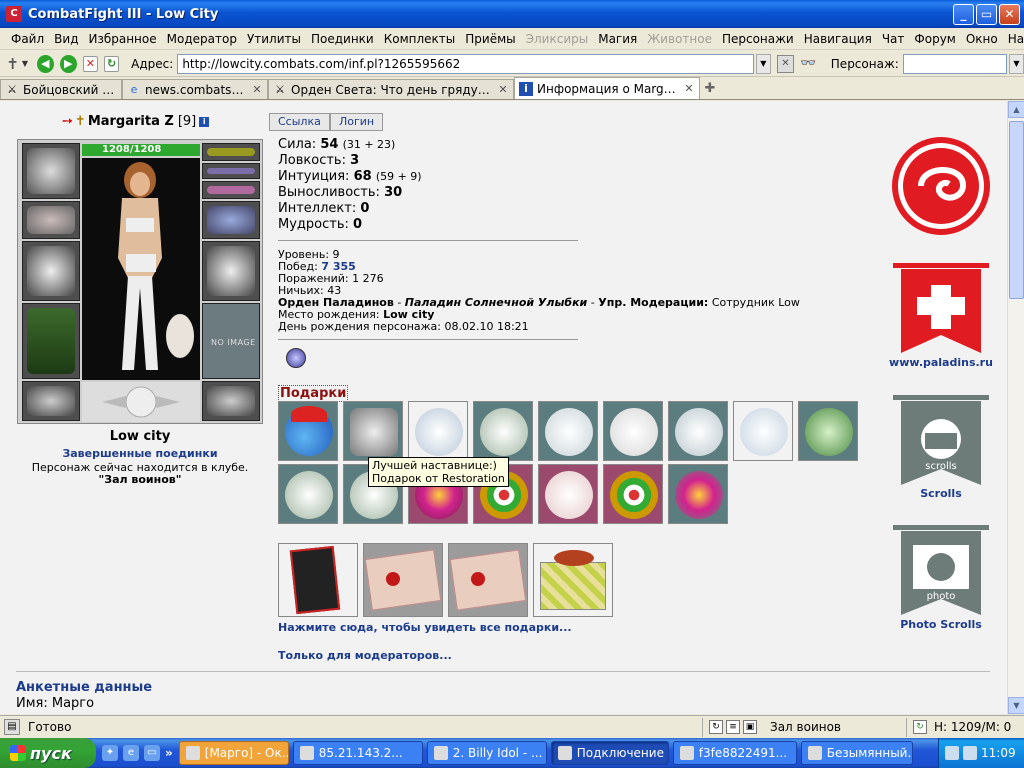 This screenshot has height=768, width=1024. What do you see at coordinates (941, 310) in the screenshot?
I see `paladins-banner` at bounding box center [941, 310].